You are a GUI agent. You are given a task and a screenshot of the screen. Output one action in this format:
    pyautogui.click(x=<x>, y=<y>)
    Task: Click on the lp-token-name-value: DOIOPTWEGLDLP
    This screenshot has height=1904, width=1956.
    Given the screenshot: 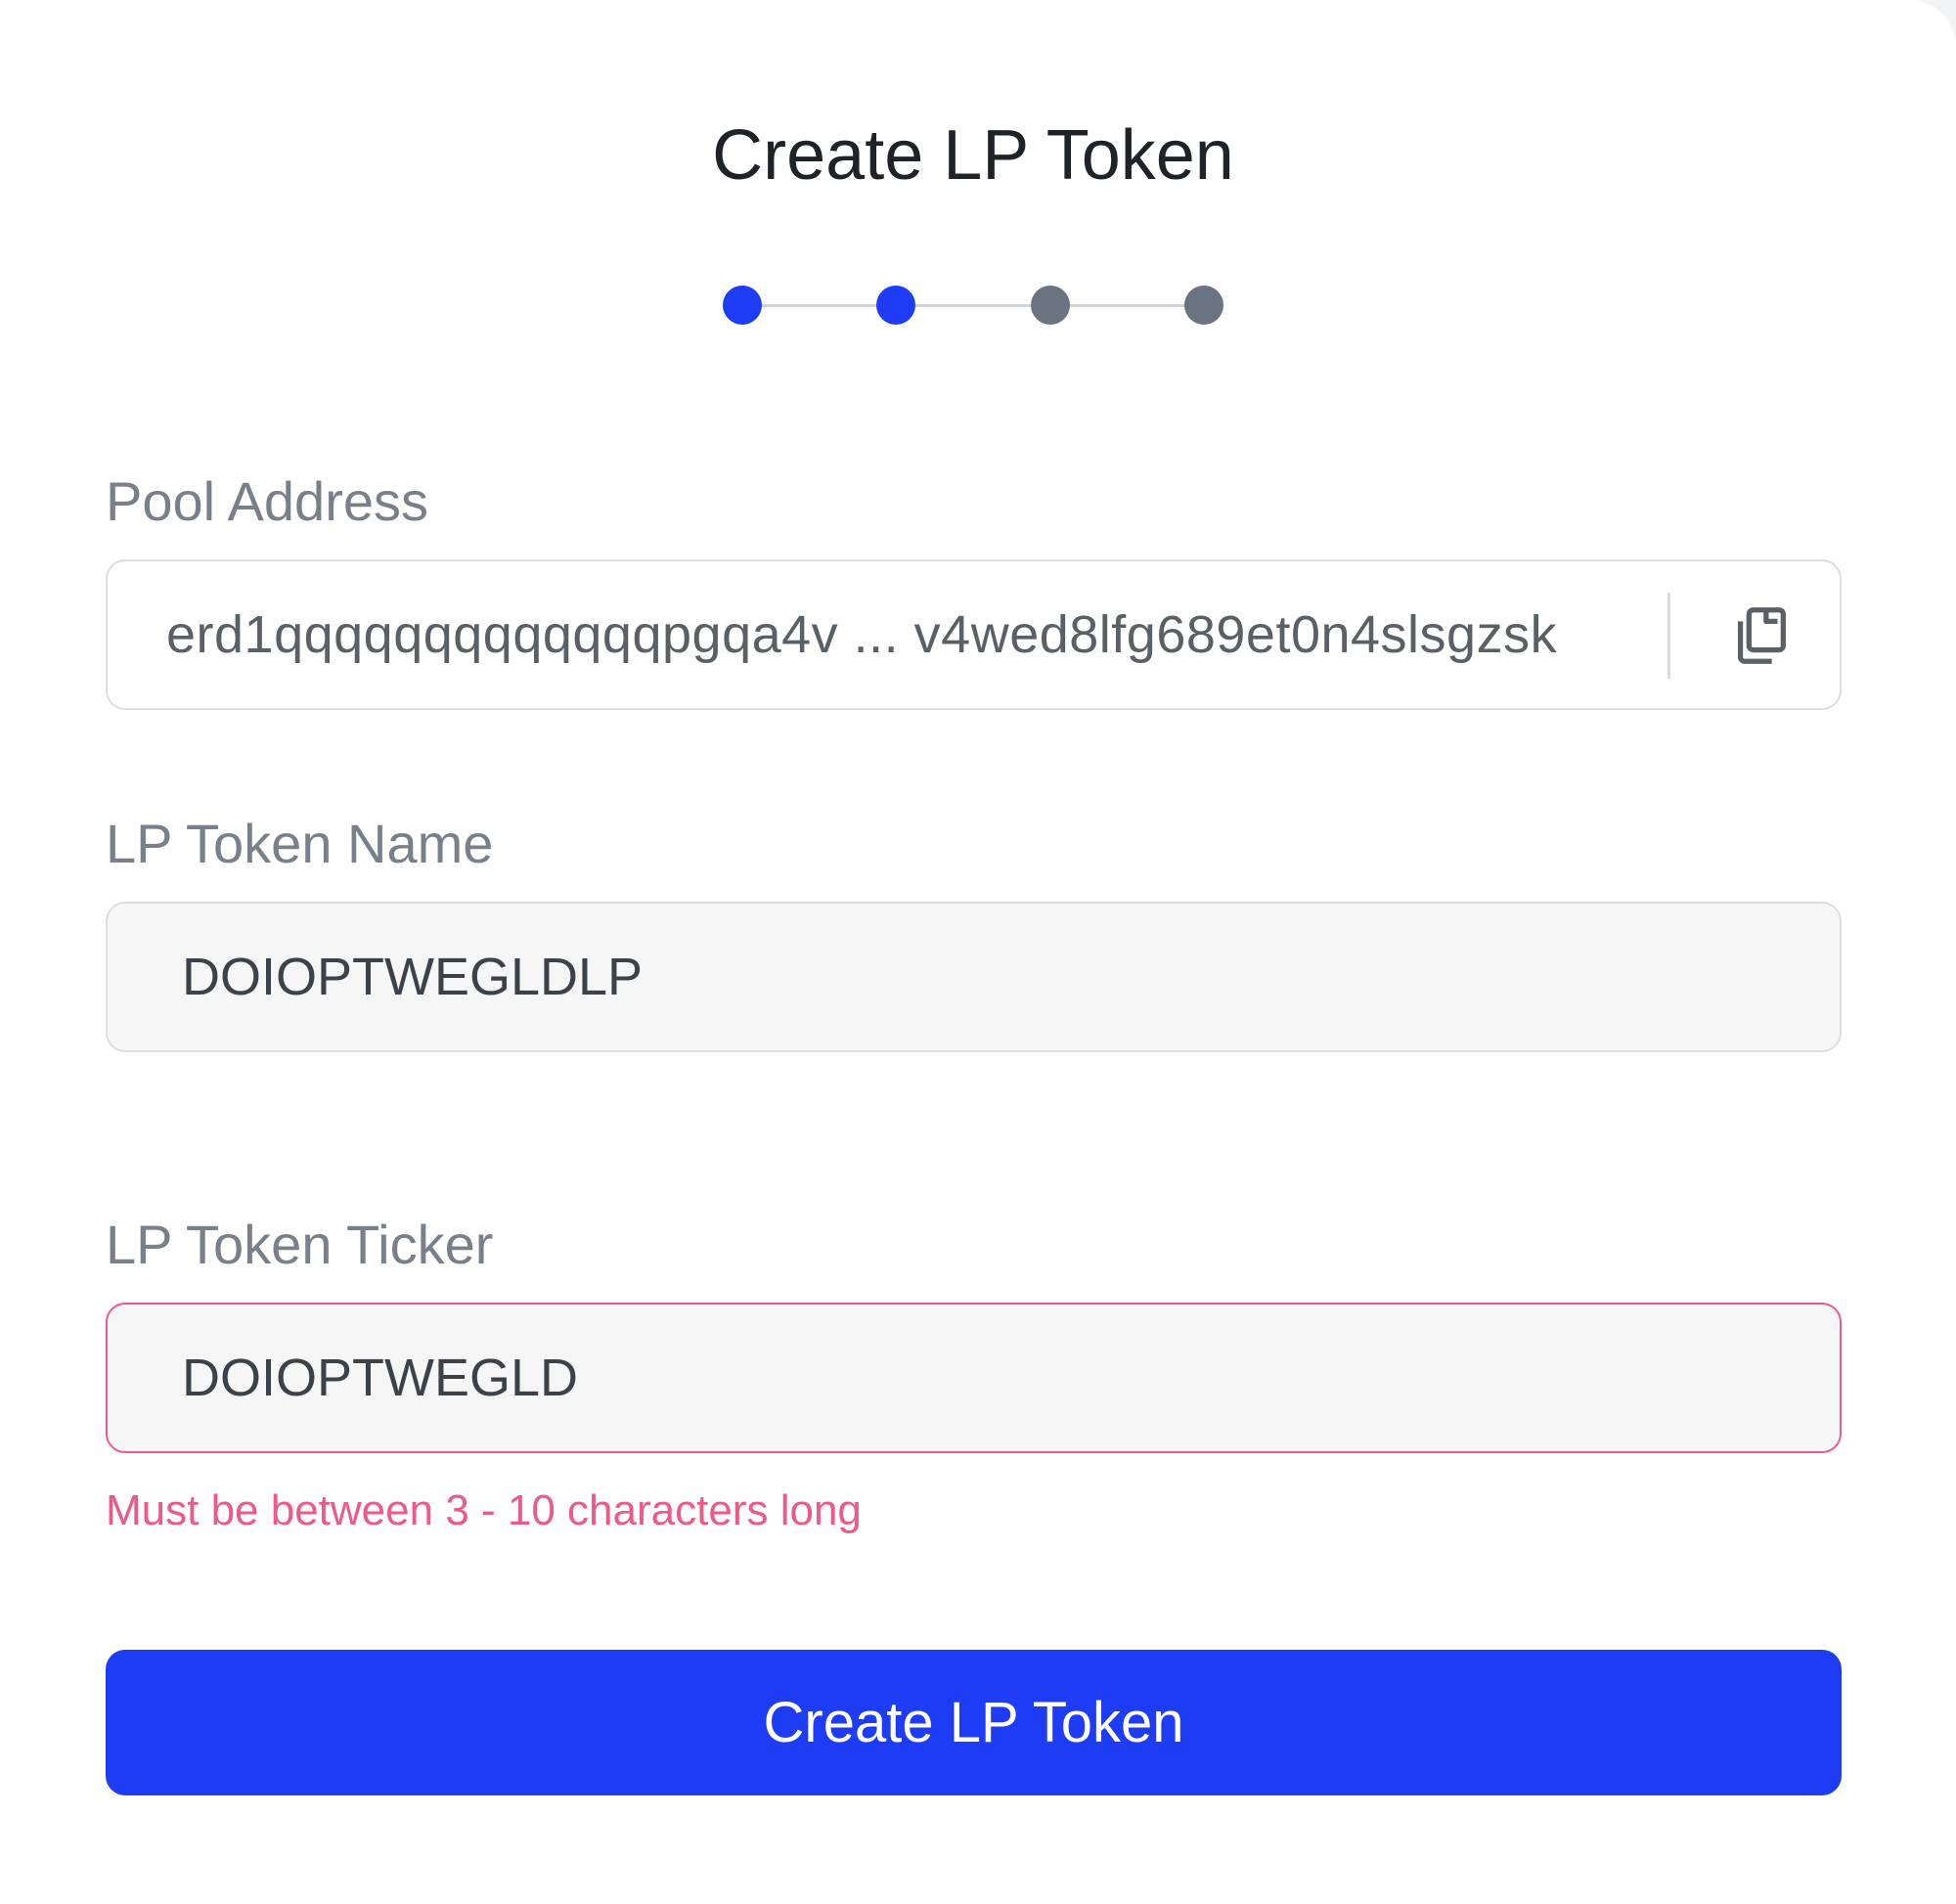 What is the action you would take?
    pyautogui.click(x=413, y=977)
    